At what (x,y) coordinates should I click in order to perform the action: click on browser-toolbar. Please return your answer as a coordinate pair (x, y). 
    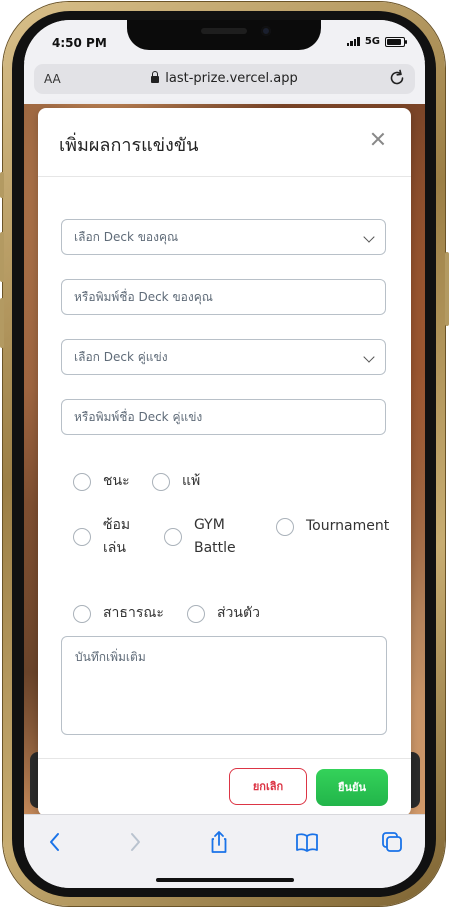
    Looking at the image, I should click on (224, 851).